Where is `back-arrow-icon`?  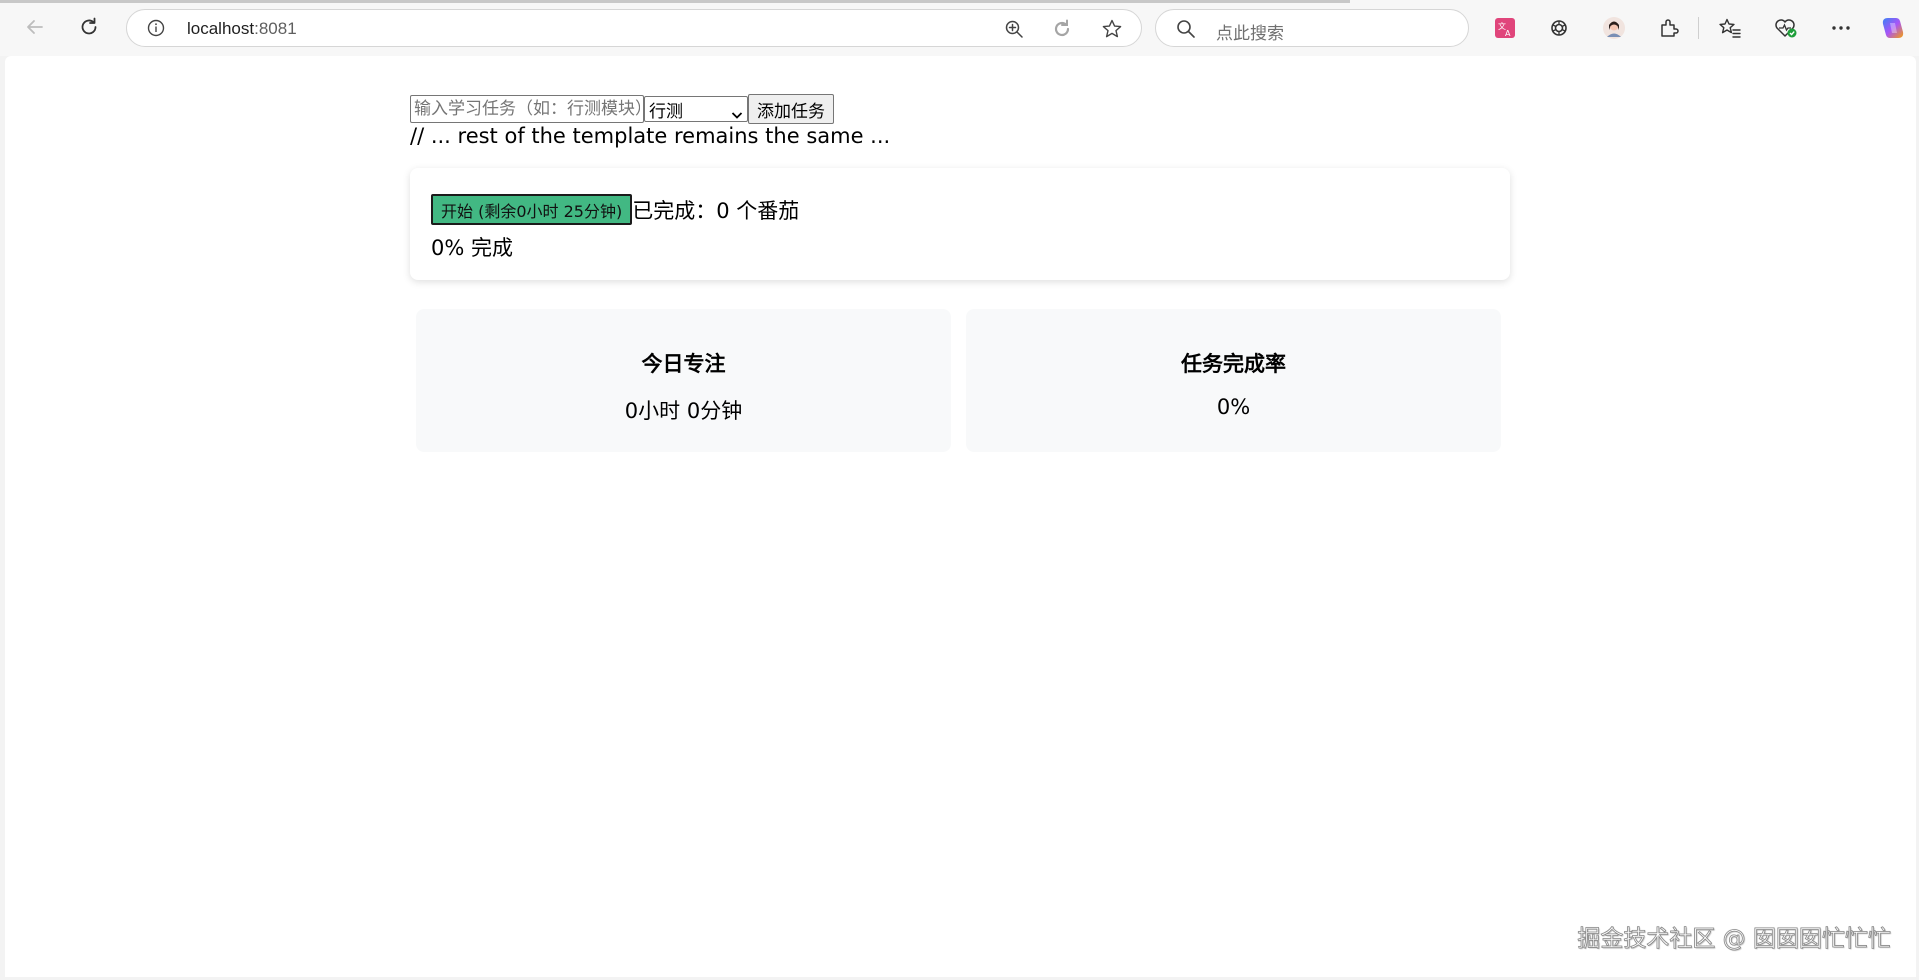
back-arrow-icon is located at coordinates (35, 27).